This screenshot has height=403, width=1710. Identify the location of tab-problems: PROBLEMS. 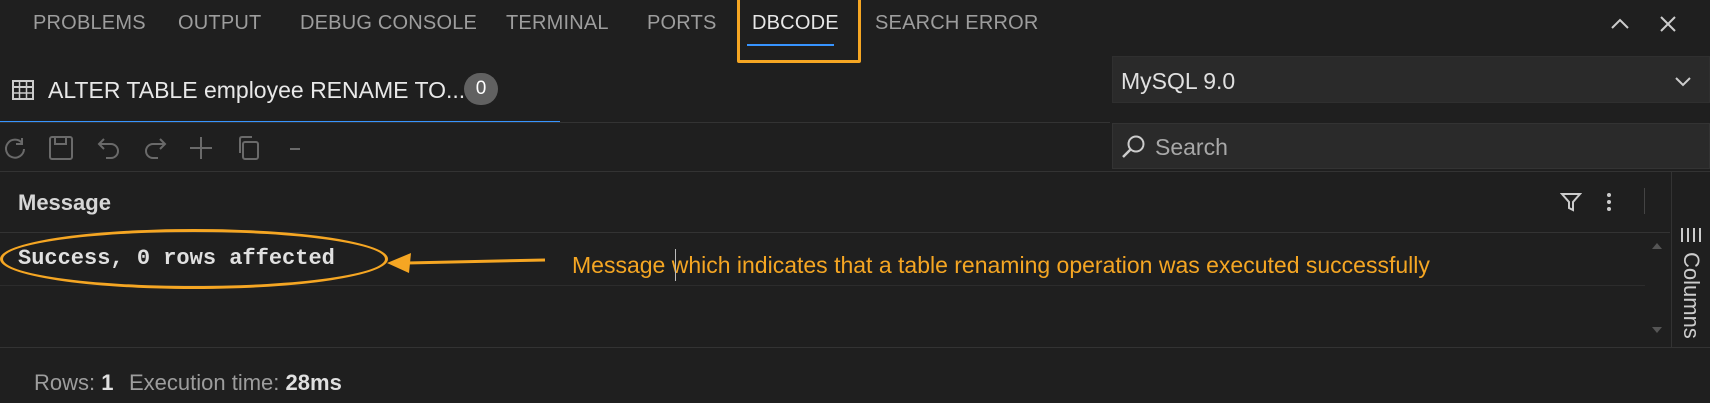
(89, 23).